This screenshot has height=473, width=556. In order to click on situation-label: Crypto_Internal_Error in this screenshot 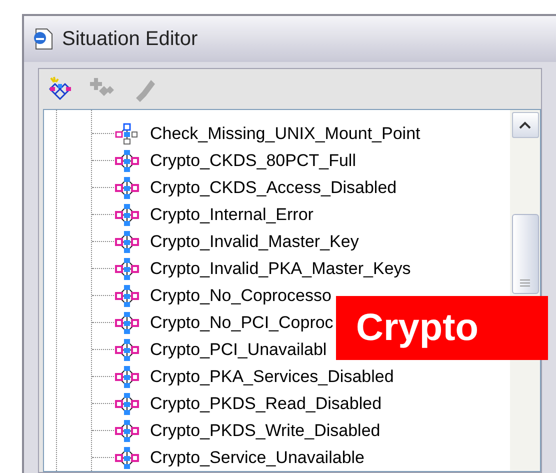, I will do `click(232, 215)`.